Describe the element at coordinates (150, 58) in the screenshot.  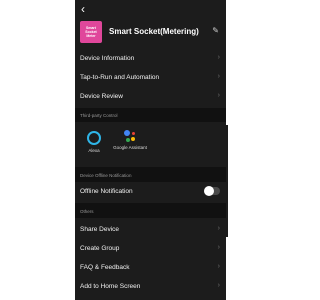
I see `menu-item-device-information: Device Information ›` at that location.